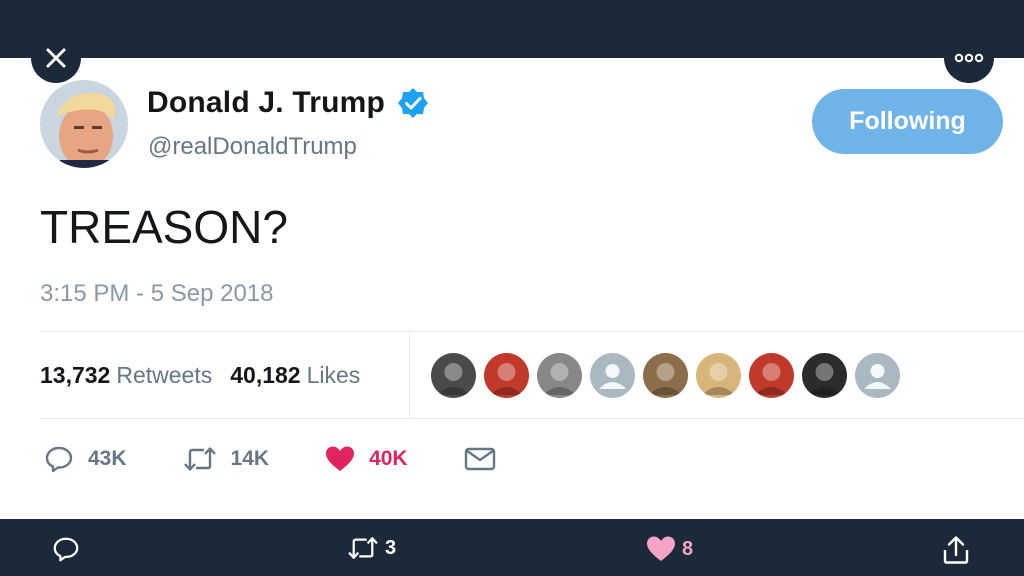  What do you see at coordinates (156, 294) in the screenshot?
I see `tweet-timestamp: 3:15 PM - 5 Sep 2018` at bounding box center [156, 294].